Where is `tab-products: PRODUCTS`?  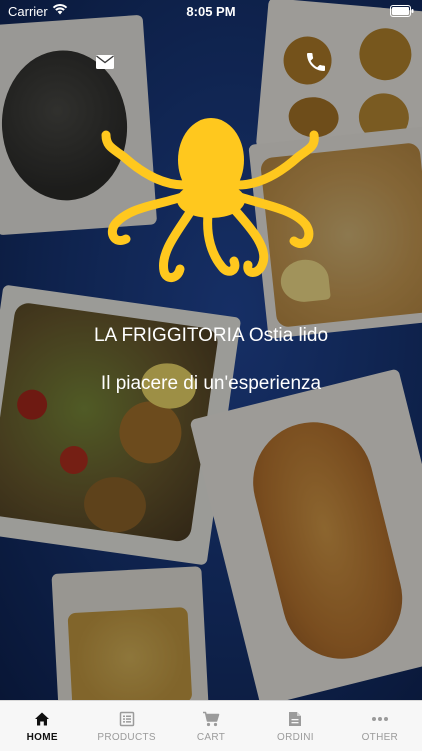
tab-products: PRODUCTS is located at coordinates (126, 726).